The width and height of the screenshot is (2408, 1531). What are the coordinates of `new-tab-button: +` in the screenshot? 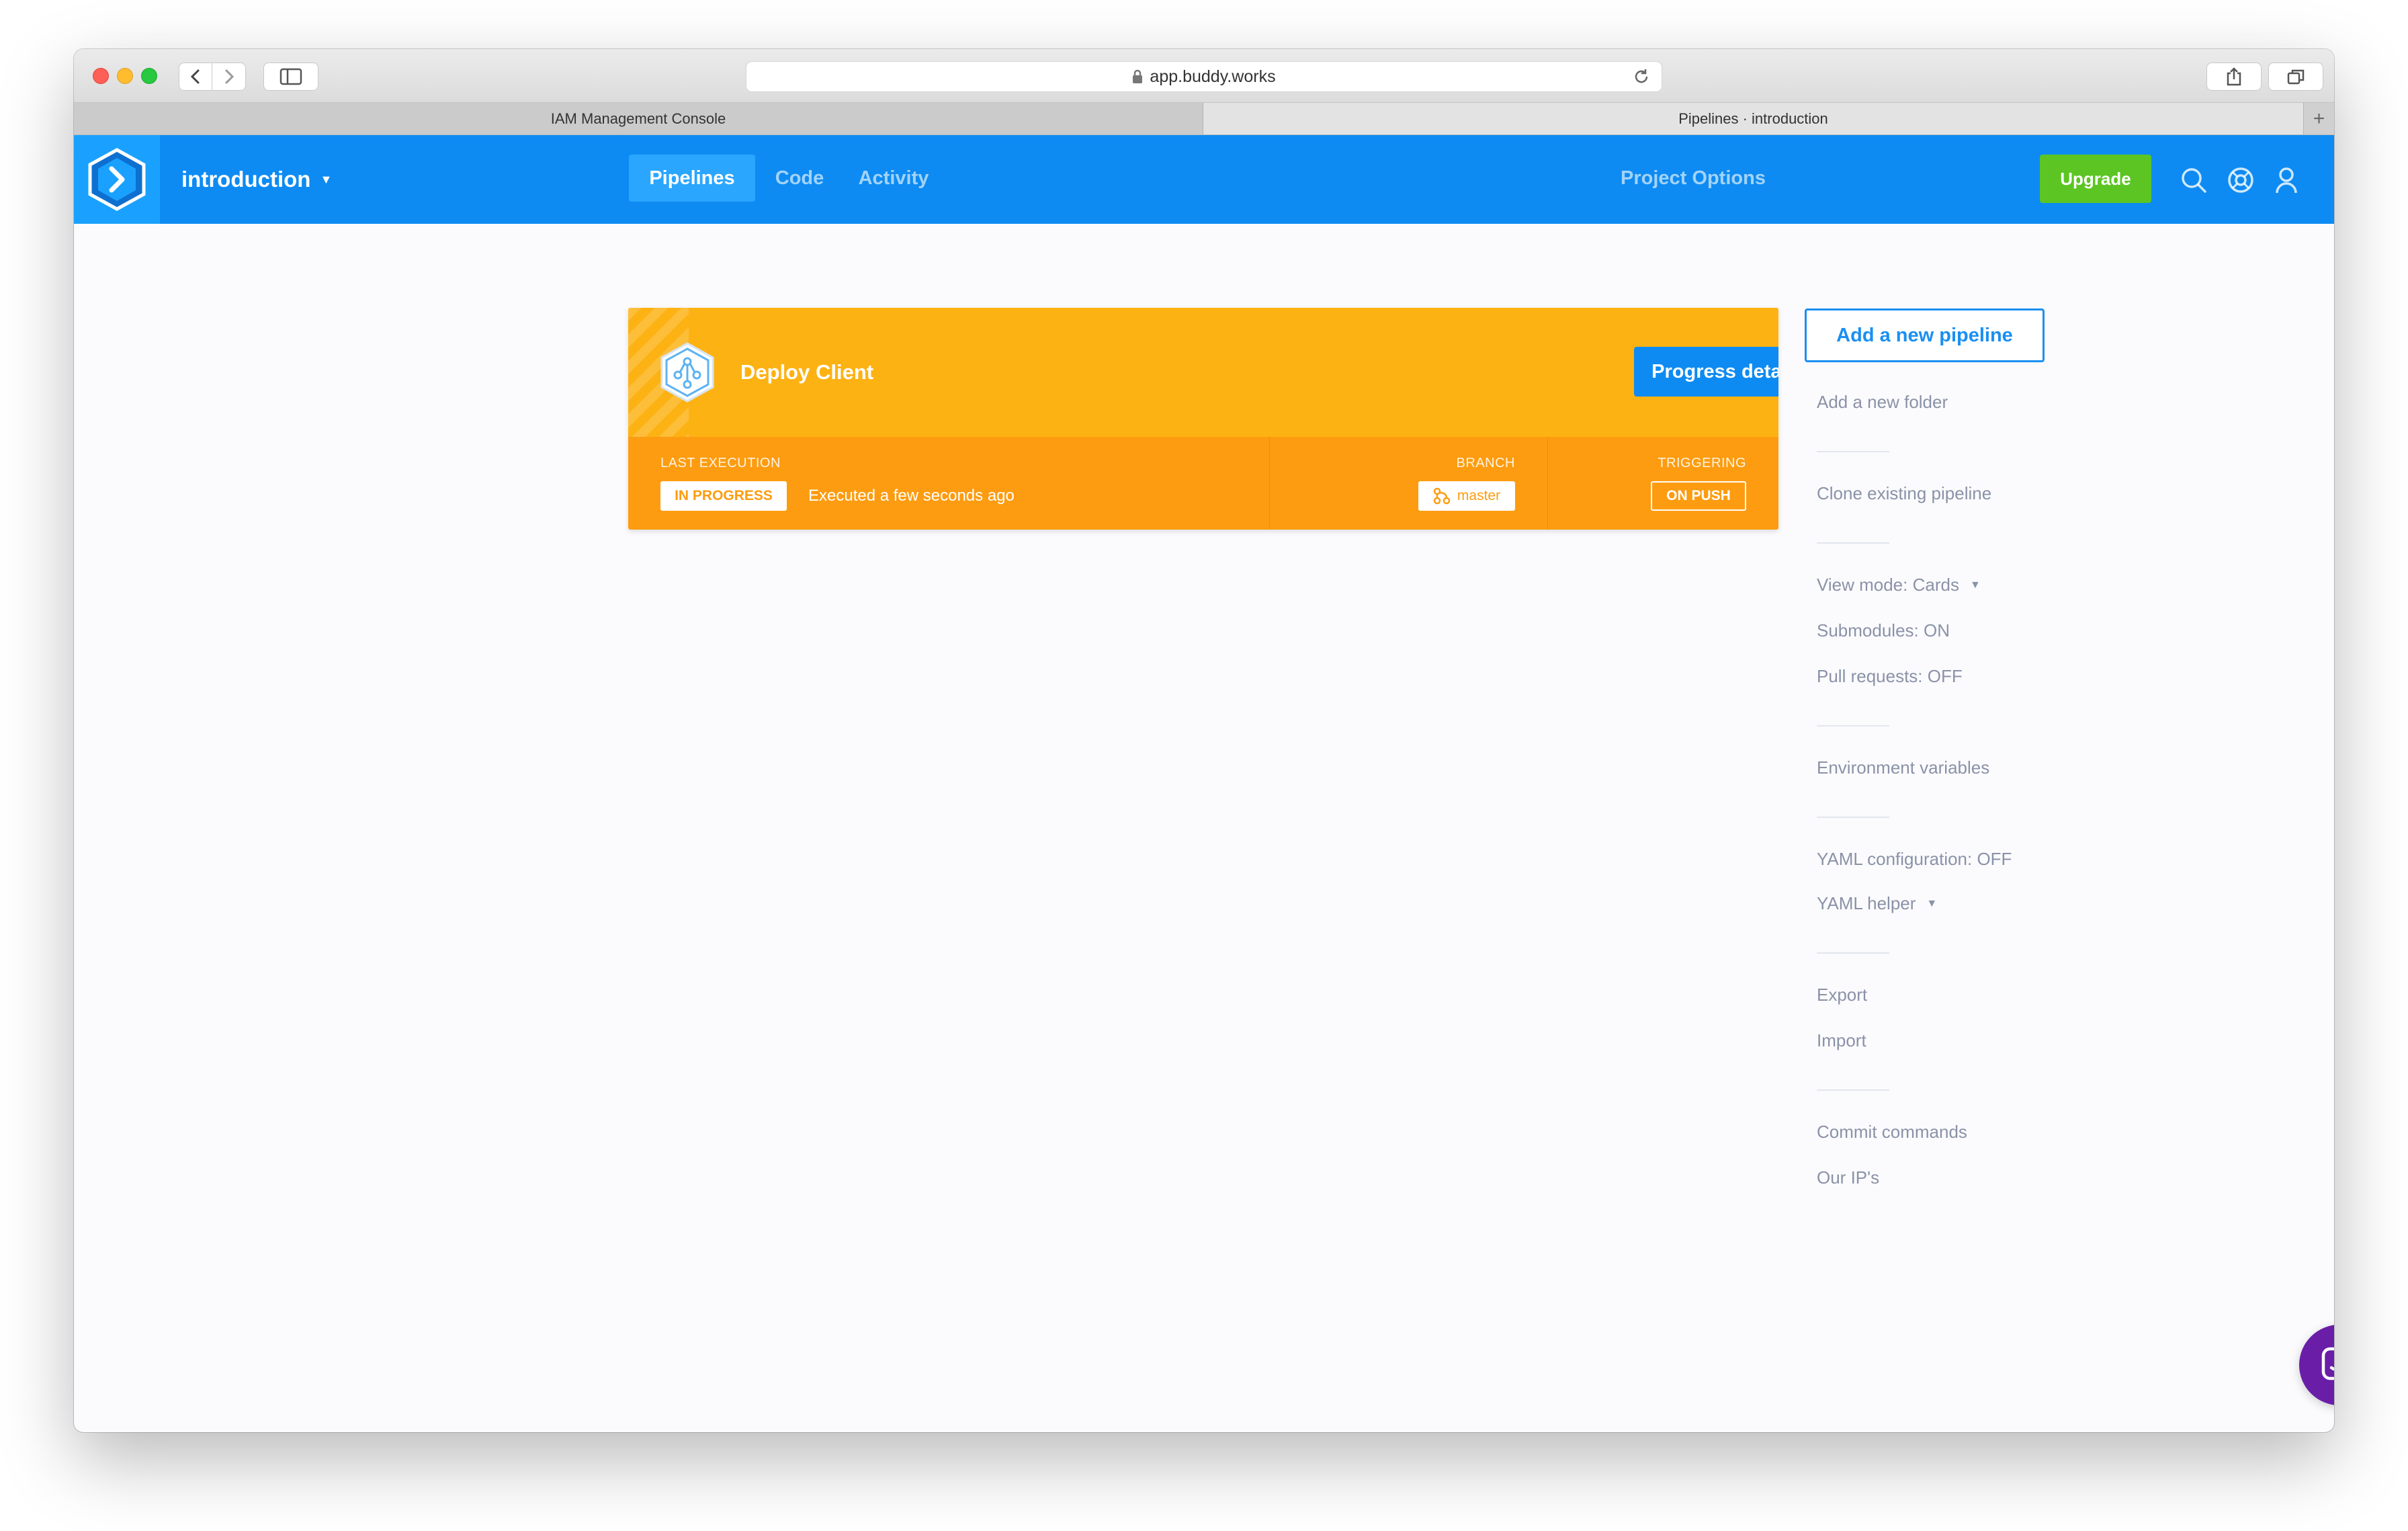 It's located at (2318, 119).